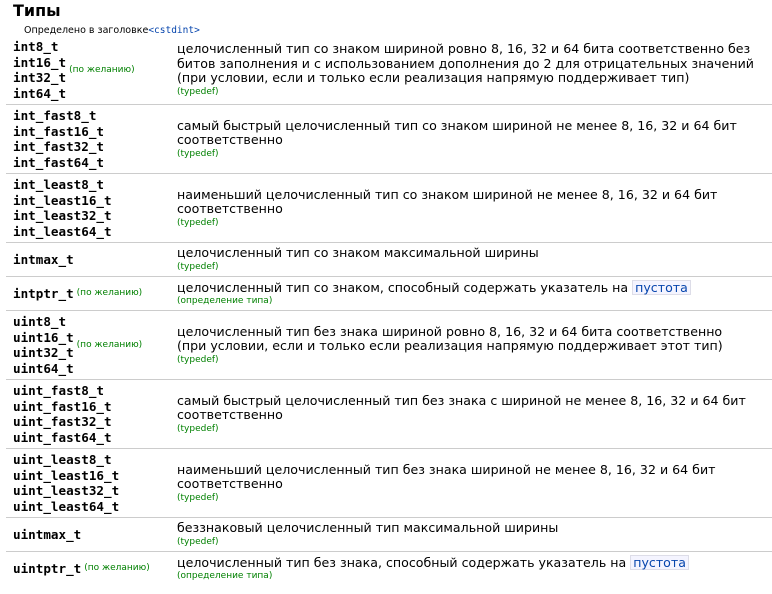 This screenshot has height=594, width=772. I want to click on type-names-cell: uintmax_t, so click(88, 534).